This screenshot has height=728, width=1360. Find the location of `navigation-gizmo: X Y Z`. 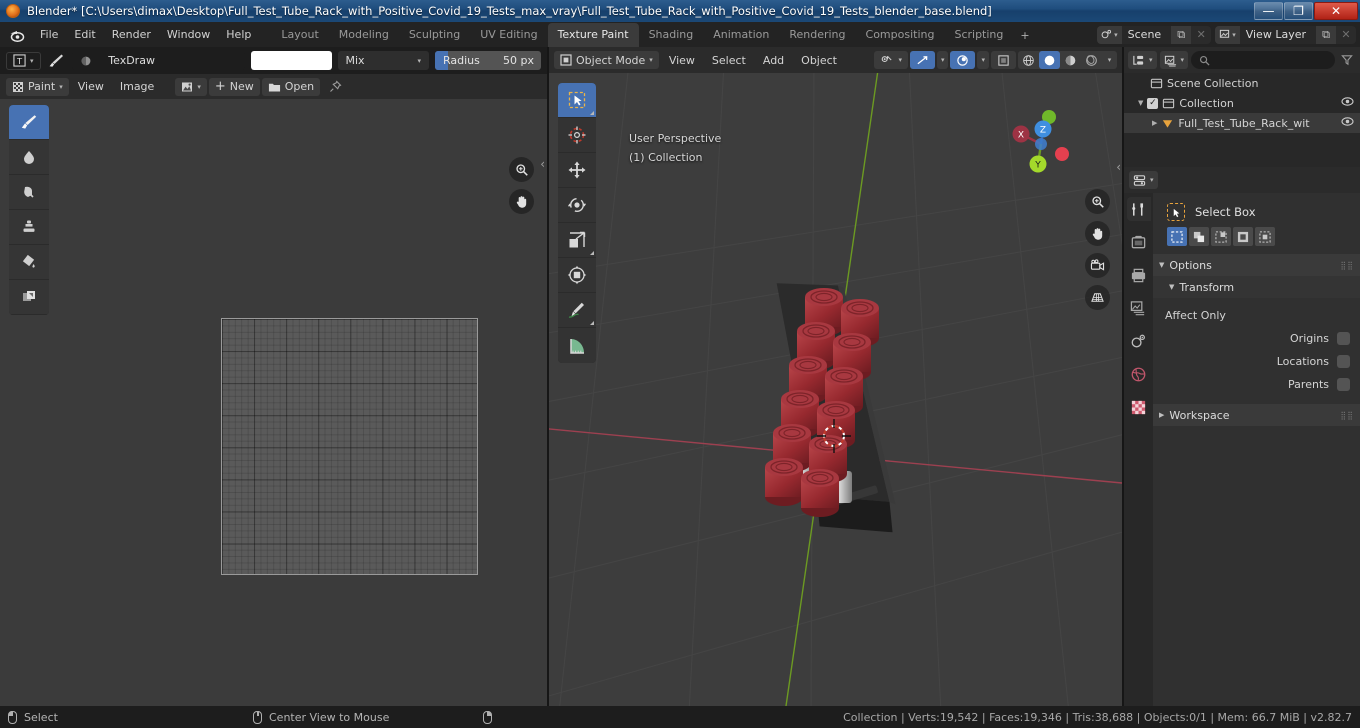

navigation-gizmo: X Y Z is located at coordinates (1041, 144).